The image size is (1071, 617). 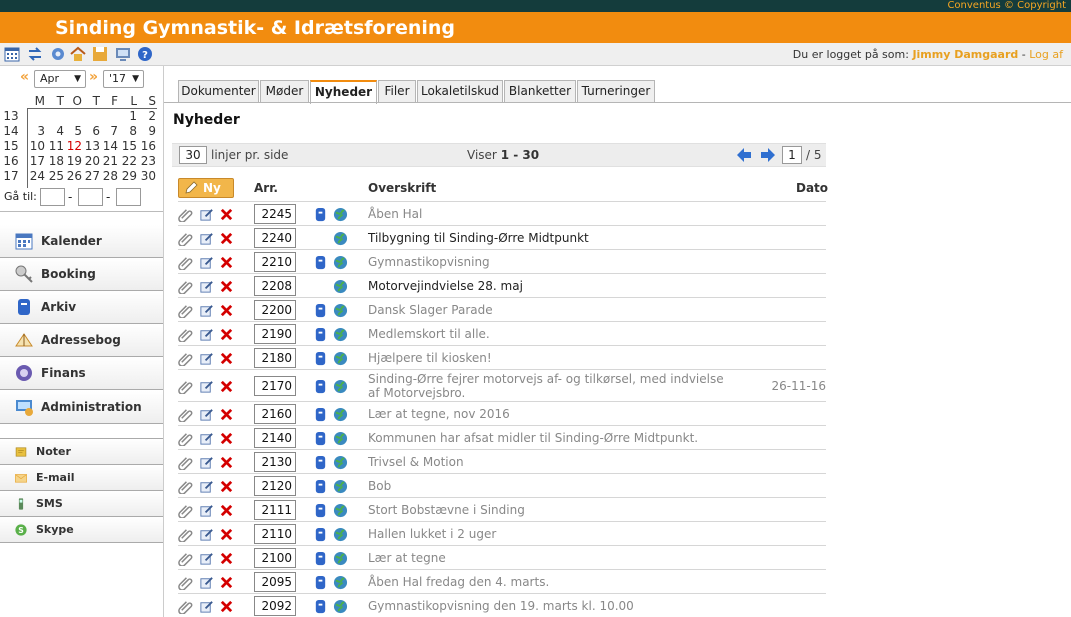 I want to click on sidebar-tool-noter: Noter, so click(x=81, y=452).